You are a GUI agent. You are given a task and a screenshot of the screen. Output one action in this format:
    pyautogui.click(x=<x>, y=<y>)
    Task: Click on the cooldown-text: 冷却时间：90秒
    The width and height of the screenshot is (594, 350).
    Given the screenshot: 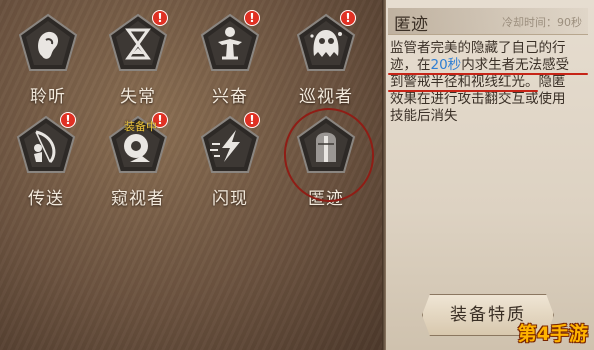 What is the action you would take?
    pyautogui.click(x=542, y=22)
    